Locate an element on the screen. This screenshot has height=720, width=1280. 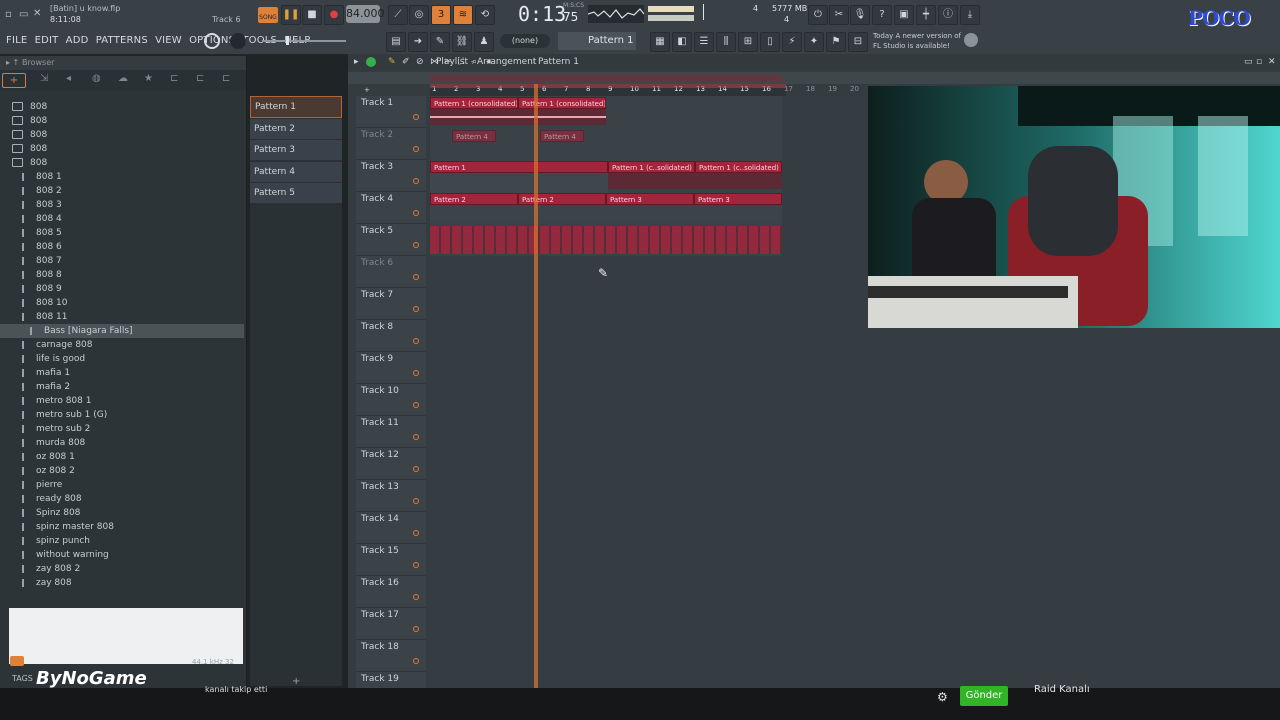
clip: Pattern 1 is located at coordinates (519, 167).